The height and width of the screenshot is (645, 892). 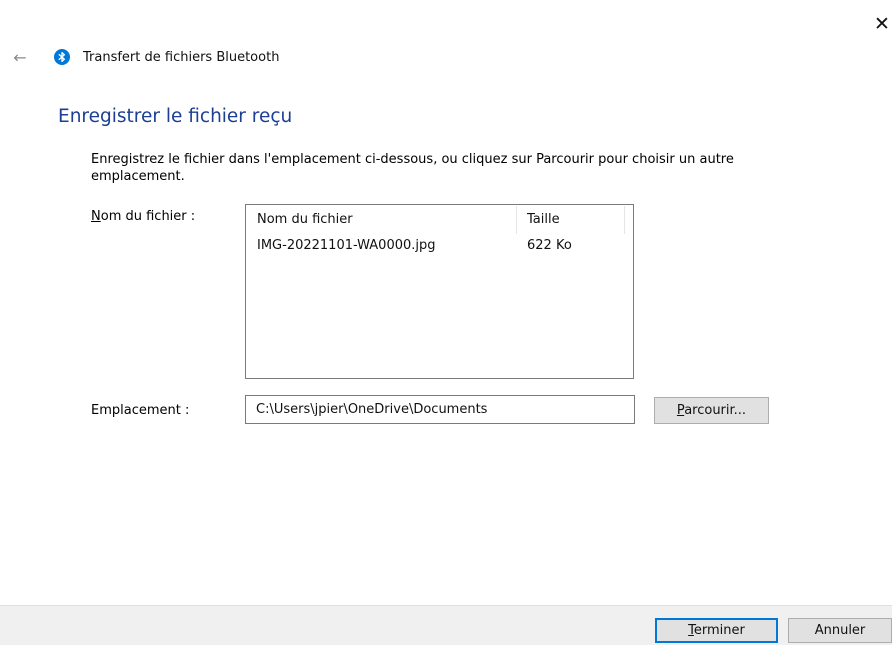 I want to click on finish-button-label: erminer, so click(x=719, y=630).